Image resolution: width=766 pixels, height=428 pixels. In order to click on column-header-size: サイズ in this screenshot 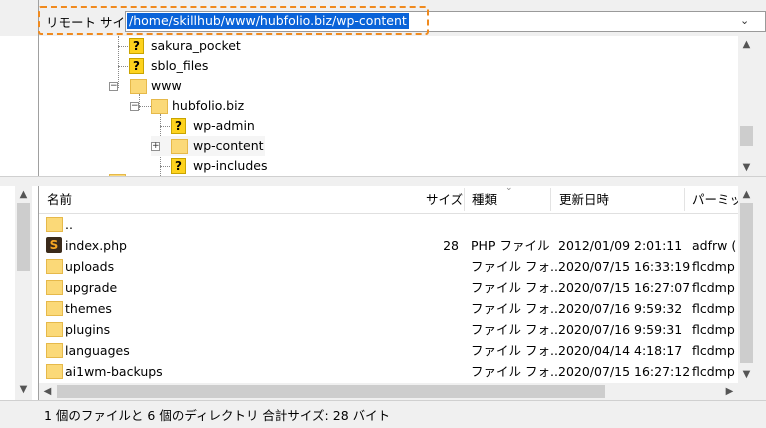, I will do `click(444, 199)`.